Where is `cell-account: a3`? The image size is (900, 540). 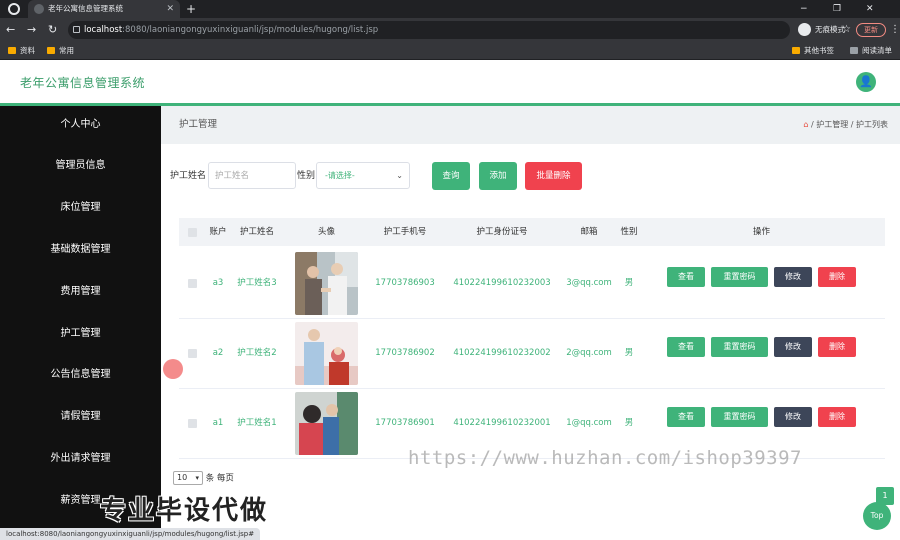
cell-account: a3 is located at coordinates (218, 283).